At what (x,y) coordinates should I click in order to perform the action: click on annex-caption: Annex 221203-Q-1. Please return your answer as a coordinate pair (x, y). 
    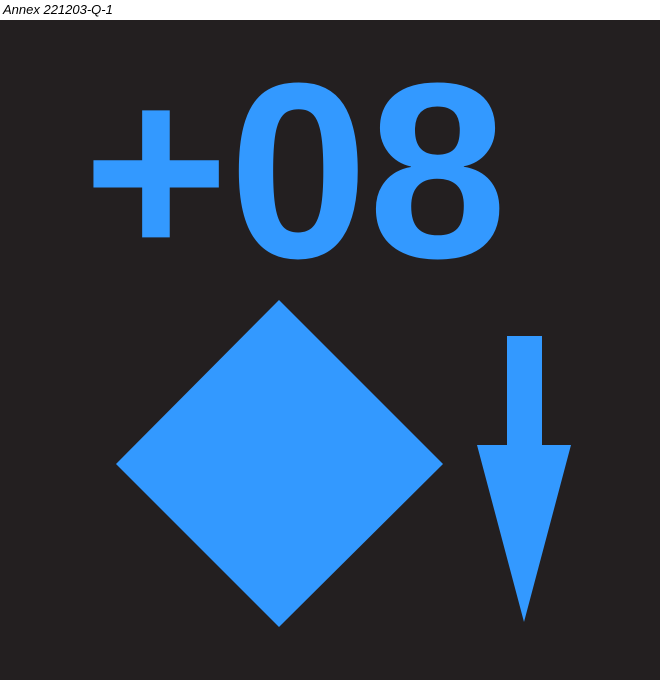
    Looking at the image, I should click on (58, 9).